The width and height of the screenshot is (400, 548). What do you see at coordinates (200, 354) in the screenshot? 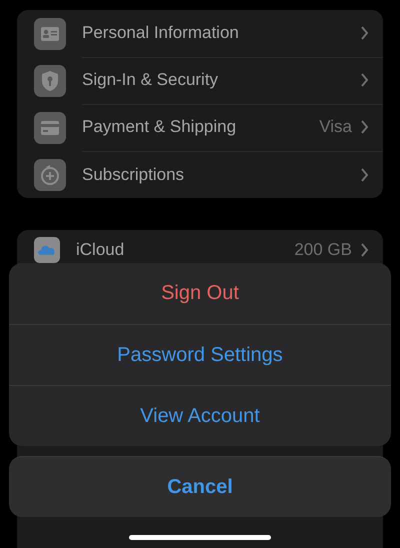
I see `action-button: Password Settings` at bounding box center [200, 354].